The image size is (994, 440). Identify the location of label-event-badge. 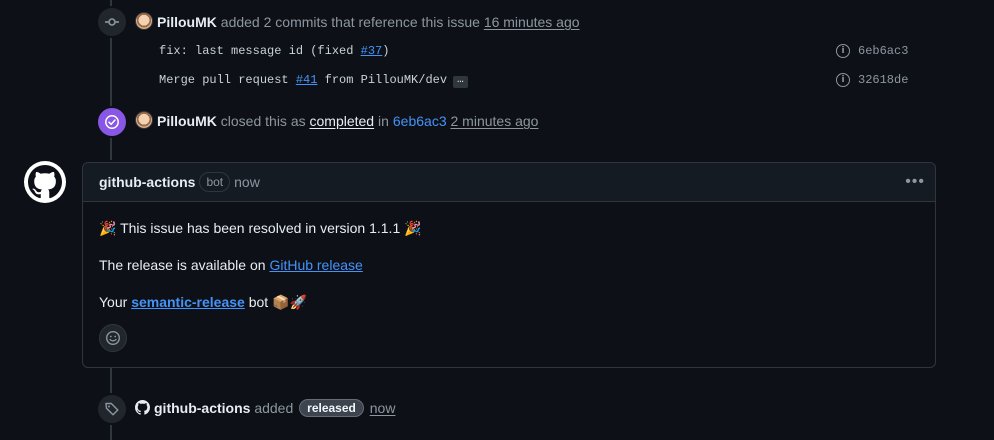
(112, 409).